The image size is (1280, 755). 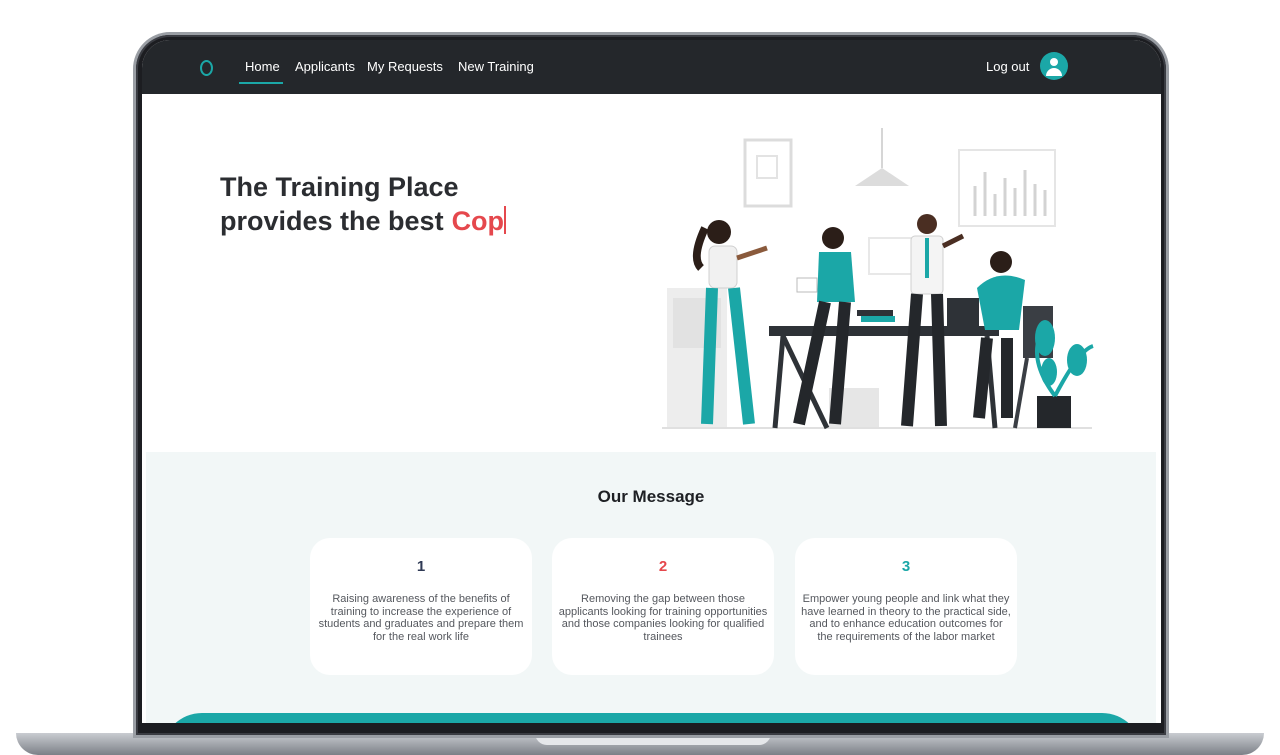 I want to click on office-team-illustration, so click(x=878, y=279).